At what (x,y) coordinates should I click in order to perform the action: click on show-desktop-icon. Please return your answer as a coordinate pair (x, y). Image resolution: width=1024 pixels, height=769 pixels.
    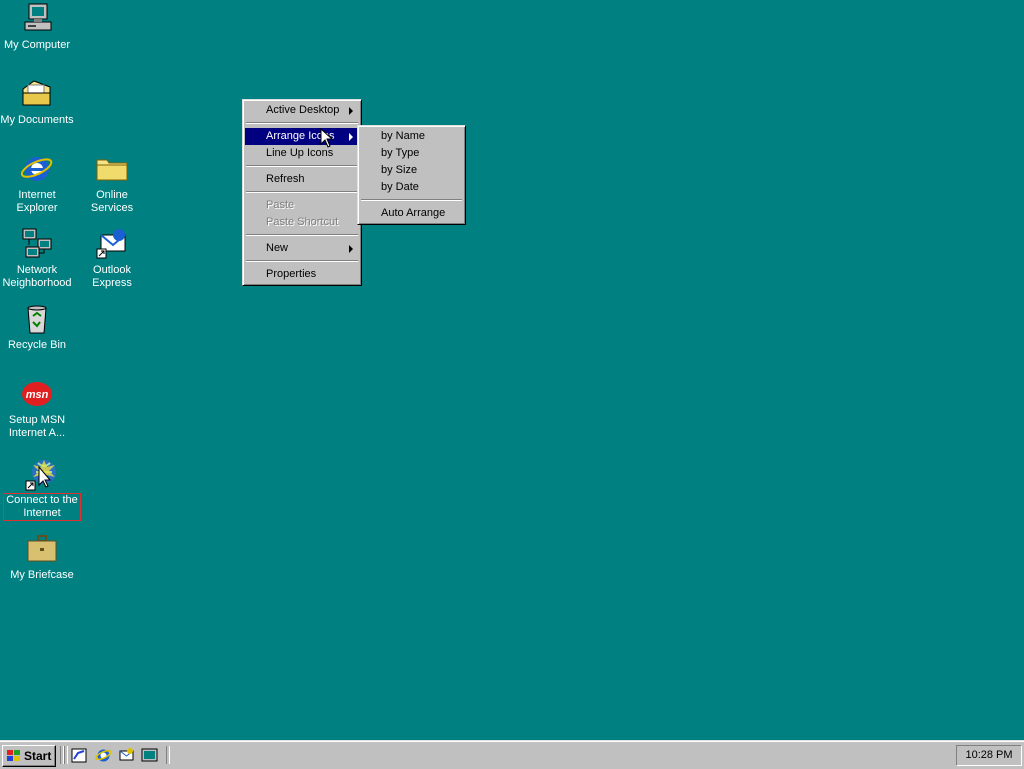
    Looking at the image, I should click on (79, 755).